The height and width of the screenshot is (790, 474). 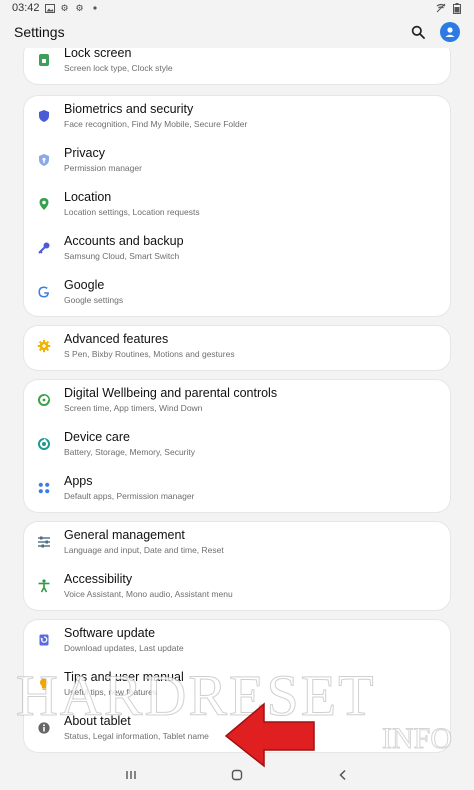 What do you see at coordinates (64, 7) in the screenshot?
I see `settings-notification-icon: ⚙` at bounding box center [64, 7].